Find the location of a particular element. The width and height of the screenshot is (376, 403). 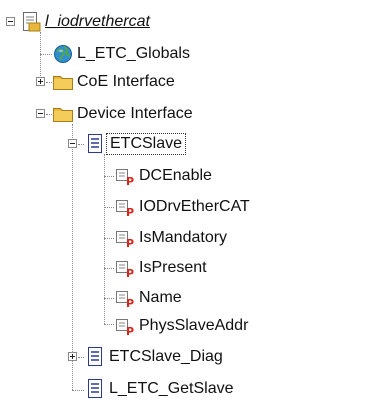

tree-node-etcslave: ETCSlave is located at coordinates (135, 144).